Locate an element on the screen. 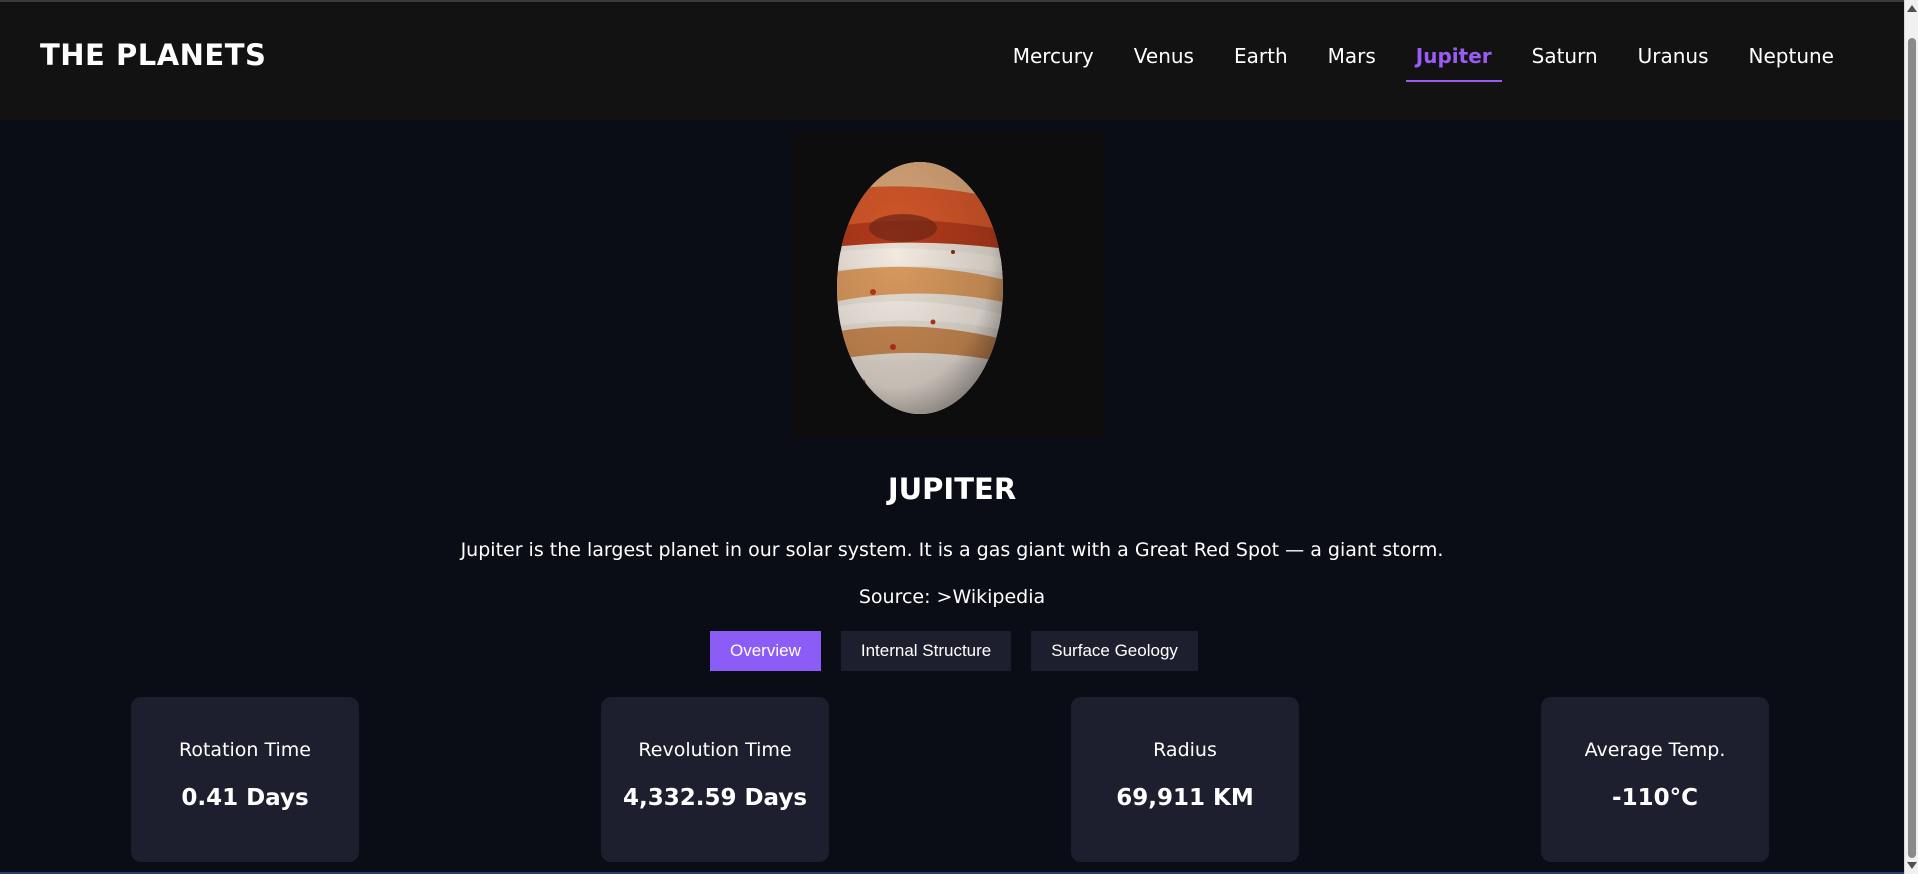 The width and height of the screenshot is (1918, 874). planet-image is located at coordinates (949, 285).